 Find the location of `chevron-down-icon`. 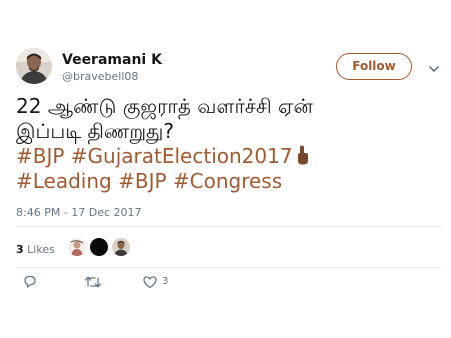

chevron-down-icon is located at coordinates (434, 66).